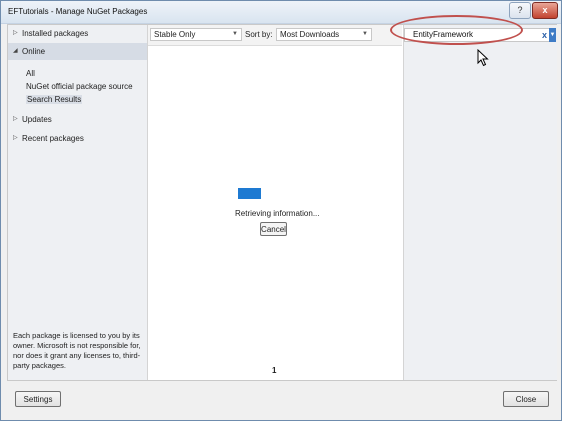 Image resolution: width=564 pixels, height=423 pixels. I want to click on cancel-button: Cancel, so click(273, 229).